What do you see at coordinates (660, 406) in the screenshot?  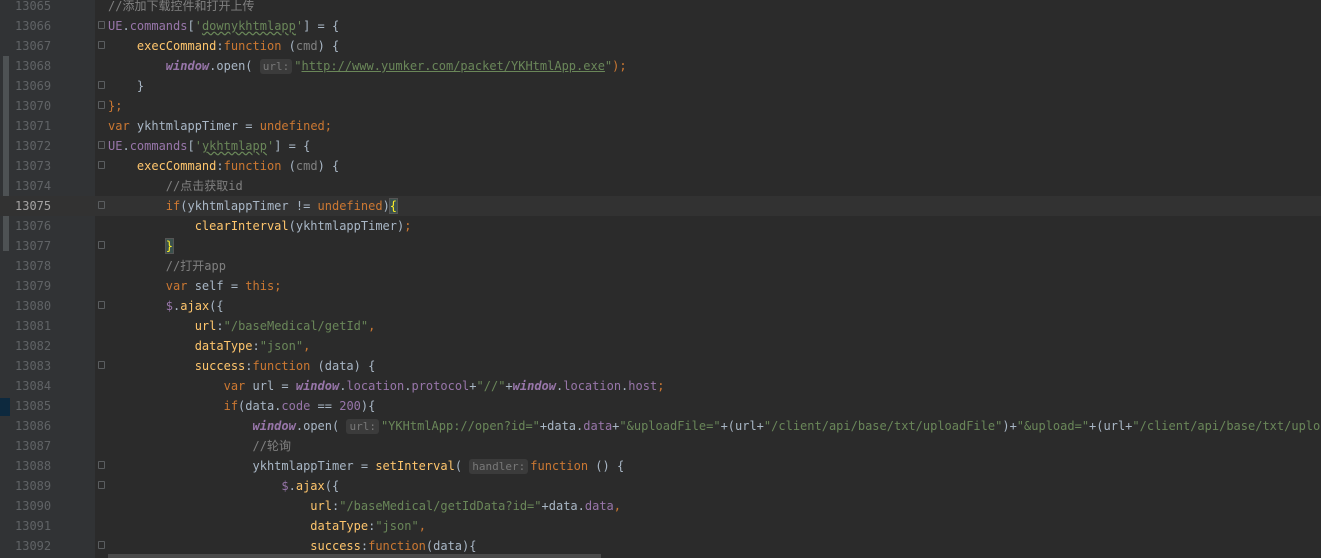 I see `code-line: 13085 if(data.code == 200){` at bounding box center [660, 406].